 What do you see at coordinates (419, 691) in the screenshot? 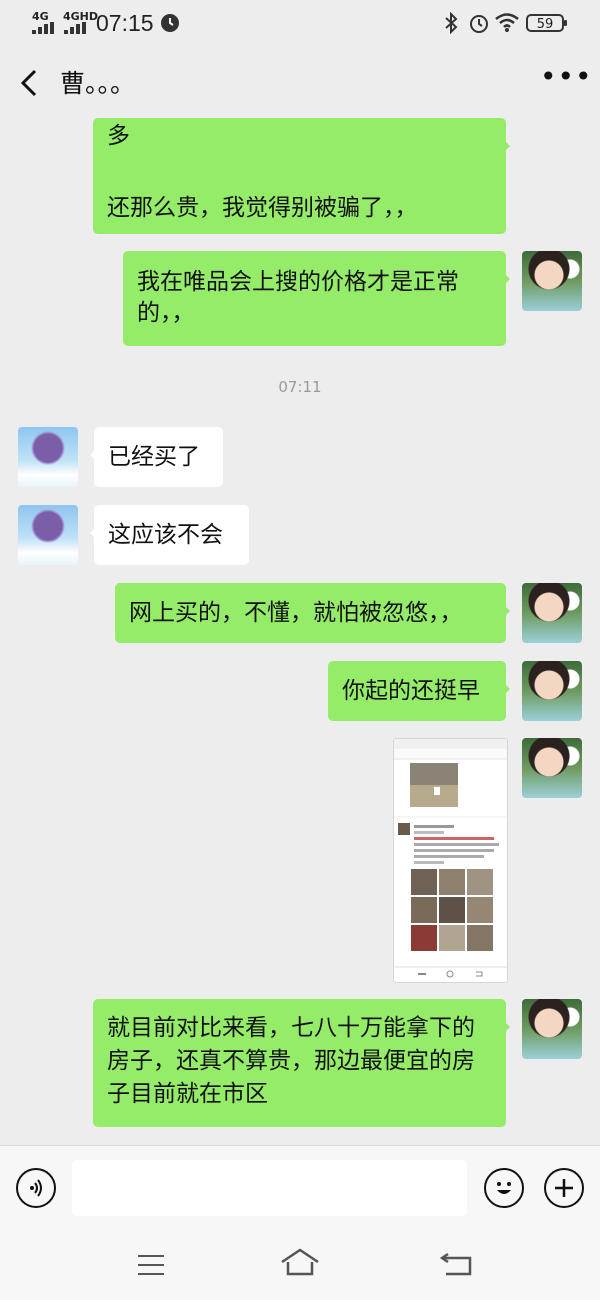
I see `message-bubble-mine: 你起的还挺早` at bounding box center [419, 691].